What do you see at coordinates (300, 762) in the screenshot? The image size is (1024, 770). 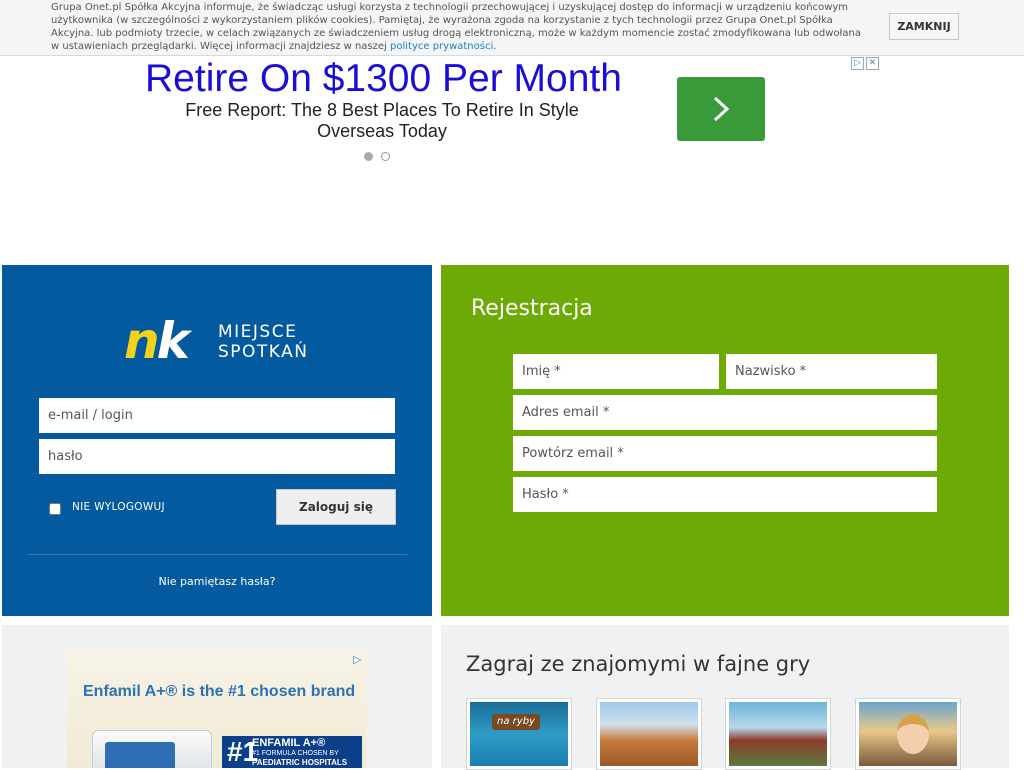 I see `badge-line3: PAEDIATRIC HOSPITALS` at bounding box center [300, 762].